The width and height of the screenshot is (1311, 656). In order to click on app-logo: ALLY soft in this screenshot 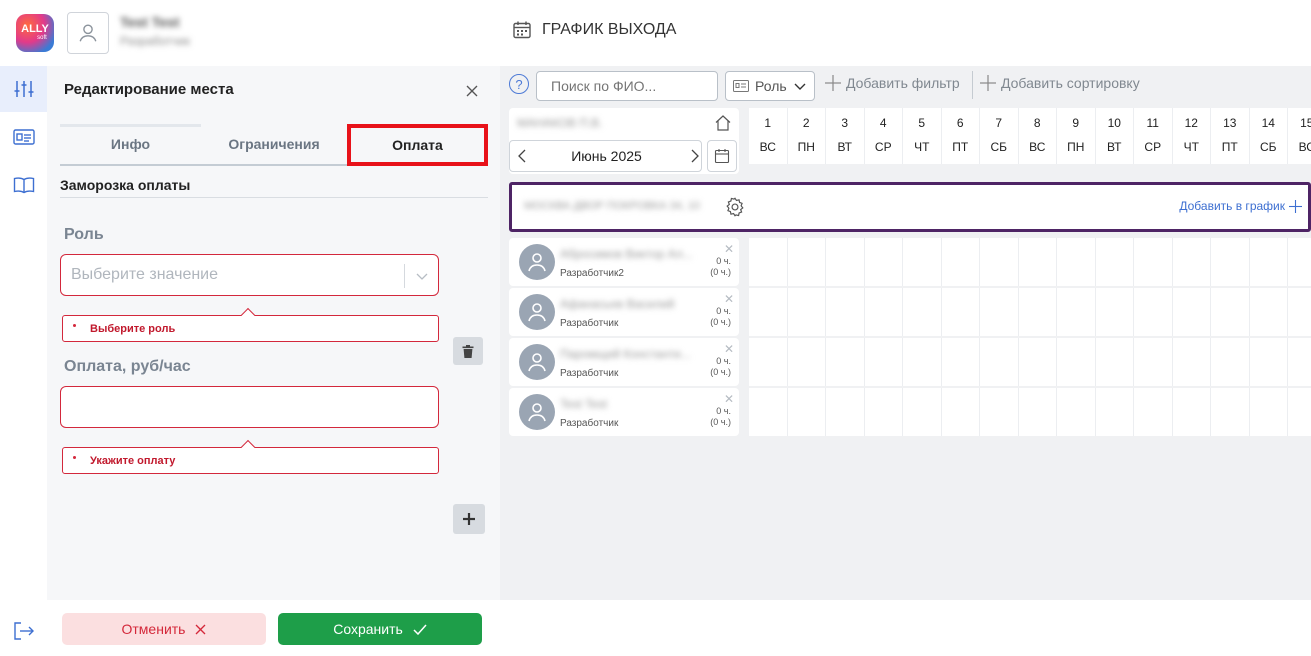, I will do `click(35, 33)`.